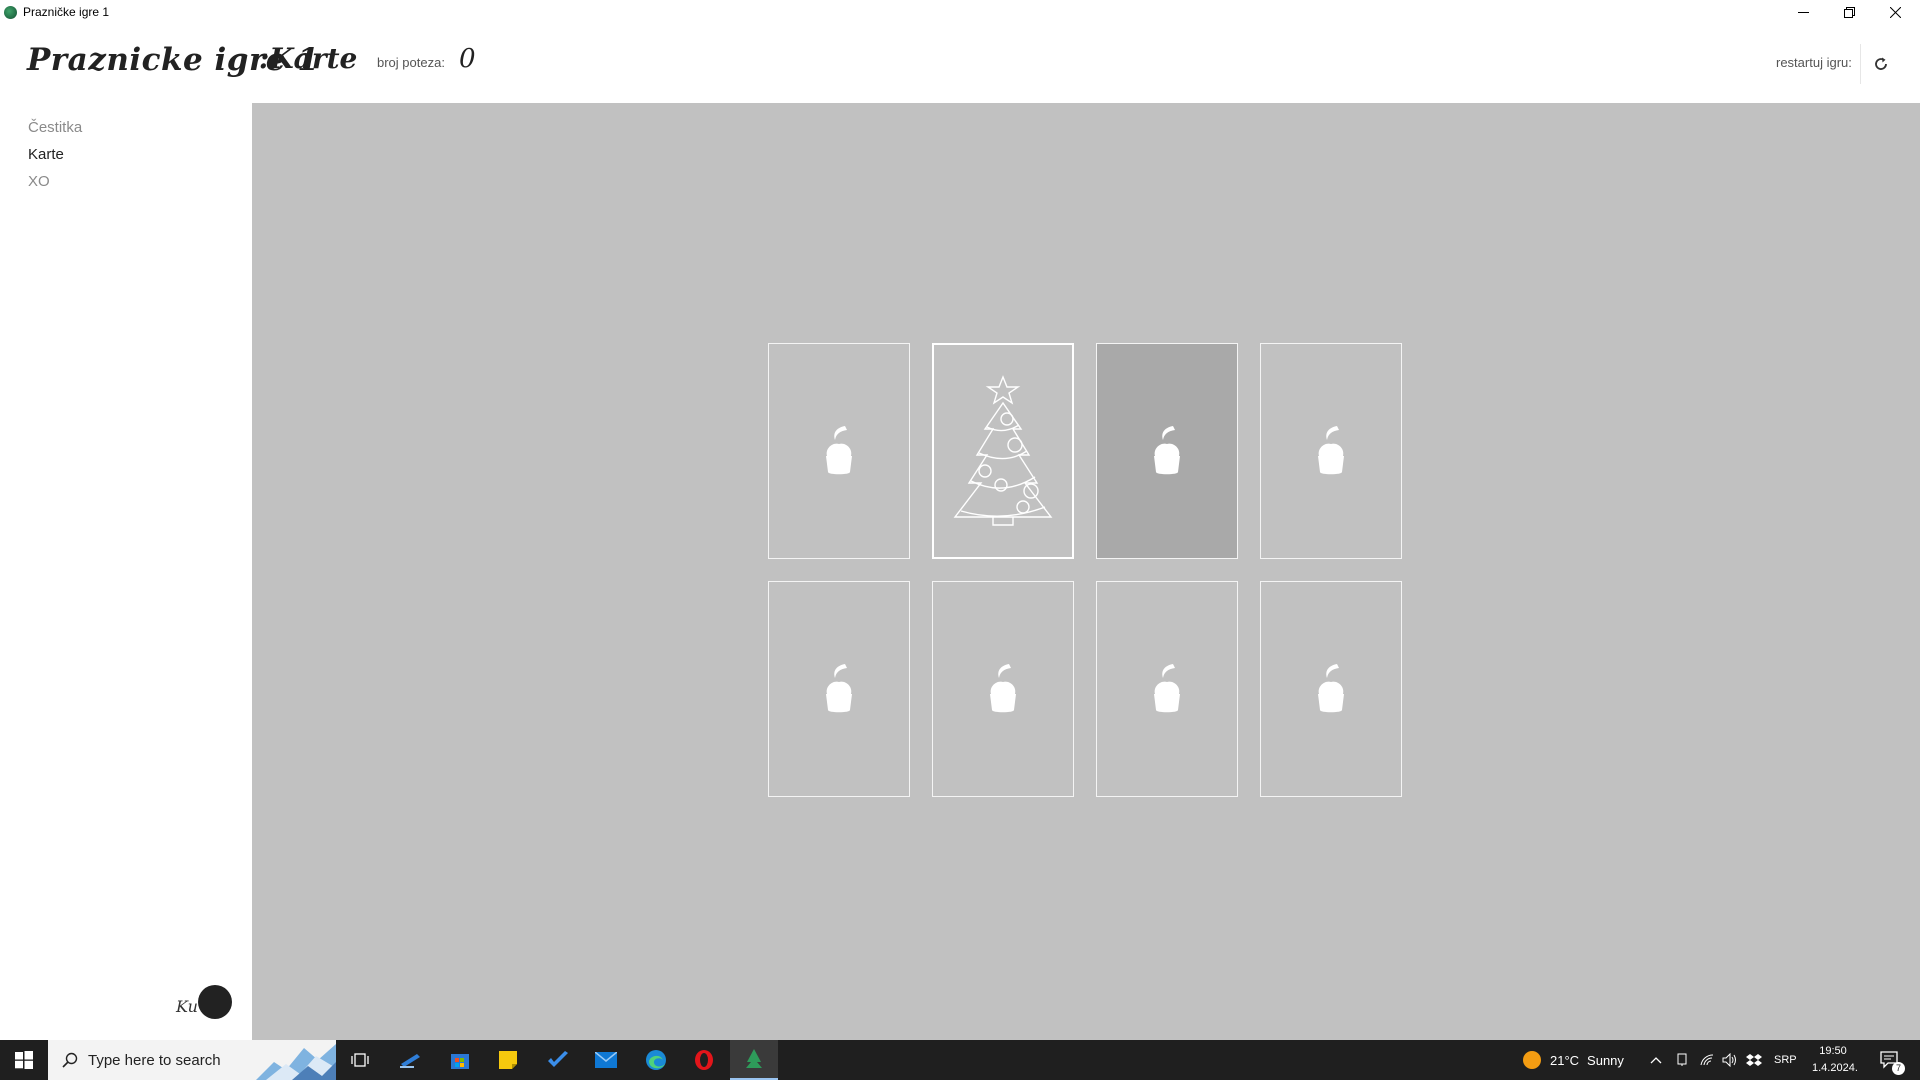 Image resolution: width=1920 pixels, height=1080 pixels. I want to click on task-view-button, so click(360, 1060).